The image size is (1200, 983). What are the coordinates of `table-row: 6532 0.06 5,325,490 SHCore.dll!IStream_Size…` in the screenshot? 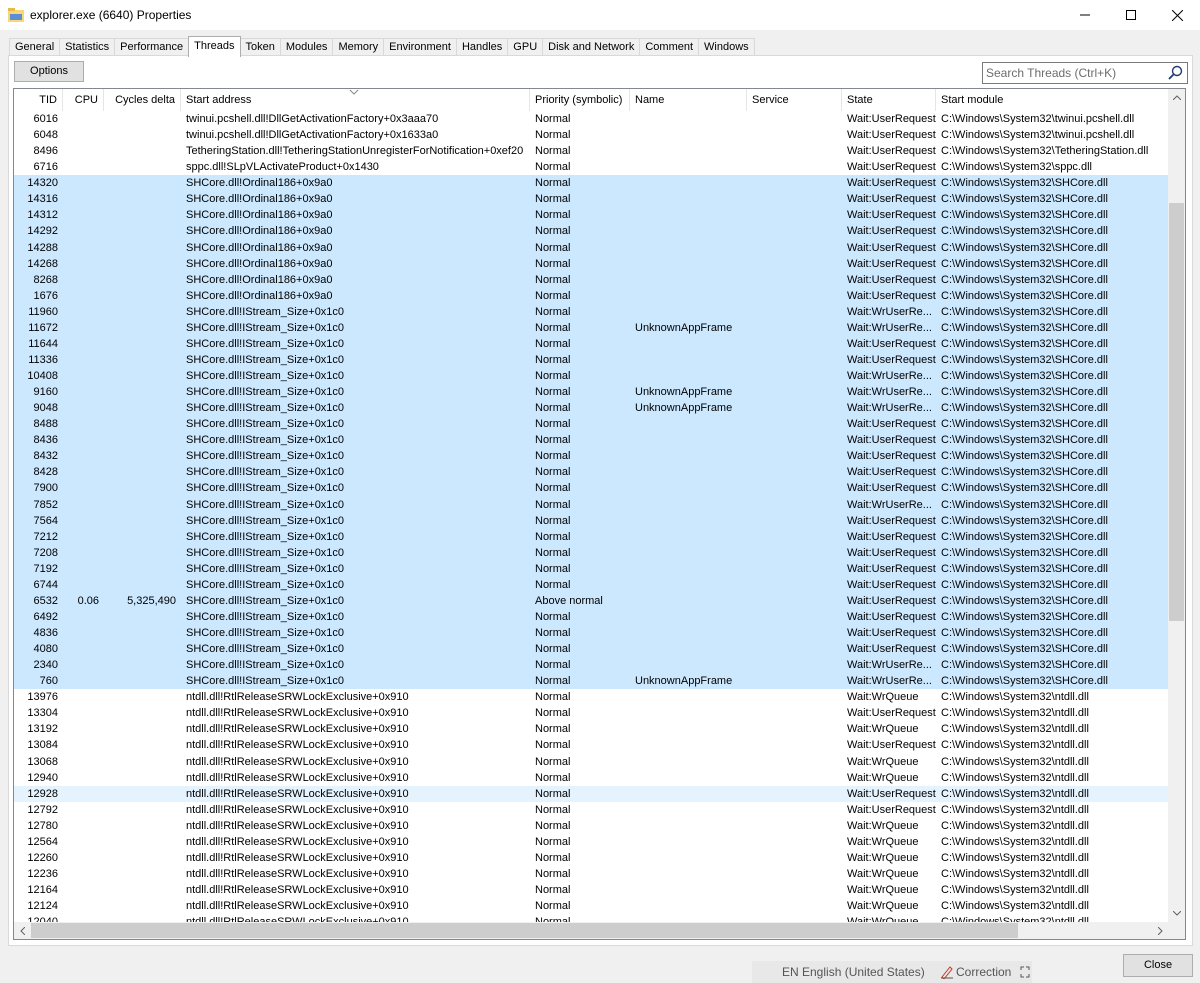 It's located at (591, 600).